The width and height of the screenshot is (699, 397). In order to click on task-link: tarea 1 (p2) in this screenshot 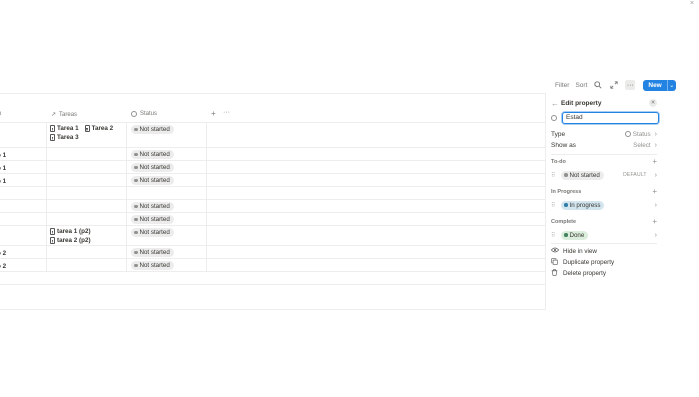, I will do `click(70, 231)`.